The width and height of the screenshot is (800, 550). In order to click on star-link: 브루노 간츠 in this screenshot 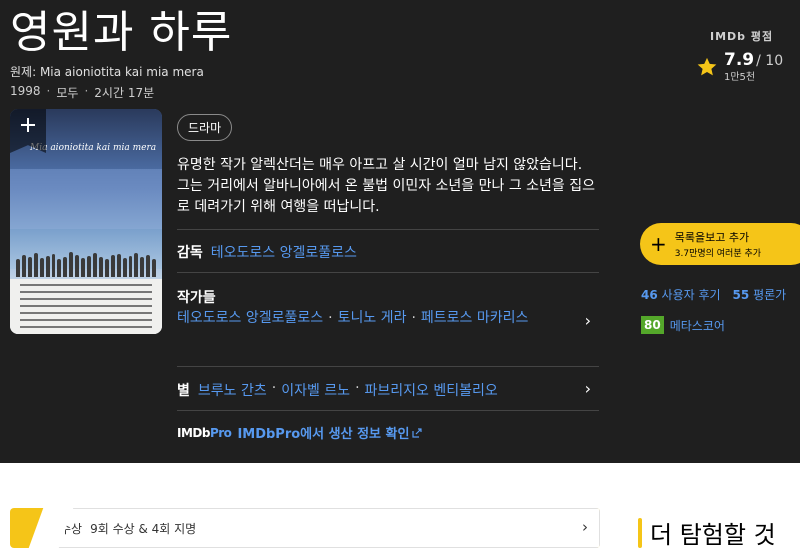, I will do `click(232, 390)`.